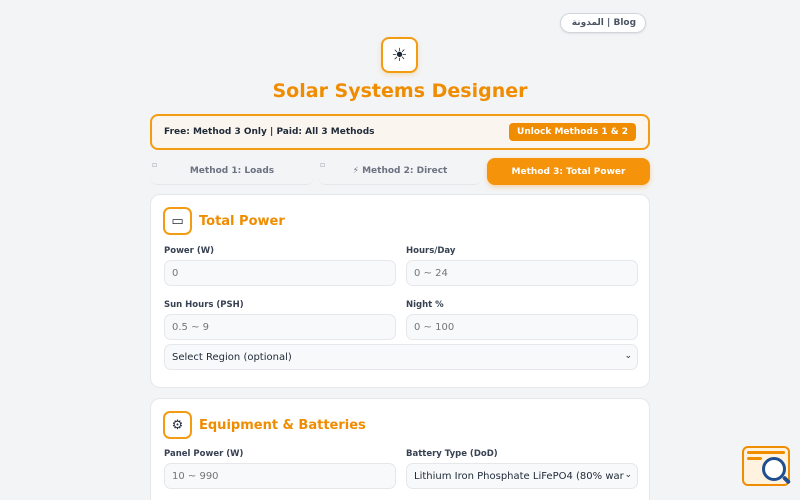 Image resolution: width=800 pixels, height=500 pixels. I want to click on total-power-header: ▭ Total Power, so click(224, 221).